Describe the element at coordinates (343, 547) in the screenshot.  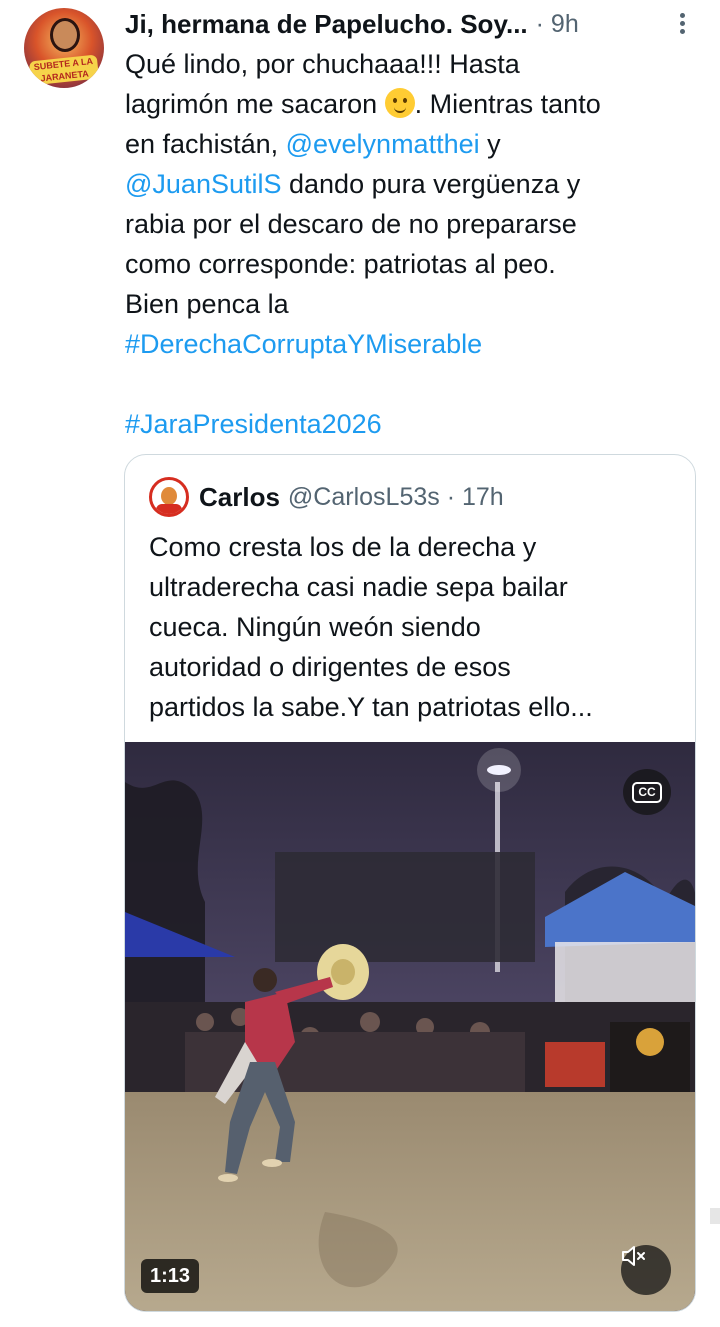
I see `quoted-line: Como cresta los de la derecha y` at that location.